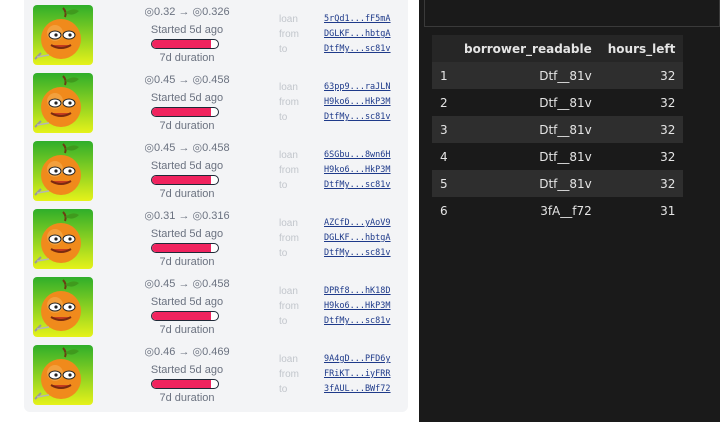 This screenshot has width=720, height=422. Describe the element at coordinates (641, 210) in the screenshot. I see `cell-hours-left: 31` at that location.